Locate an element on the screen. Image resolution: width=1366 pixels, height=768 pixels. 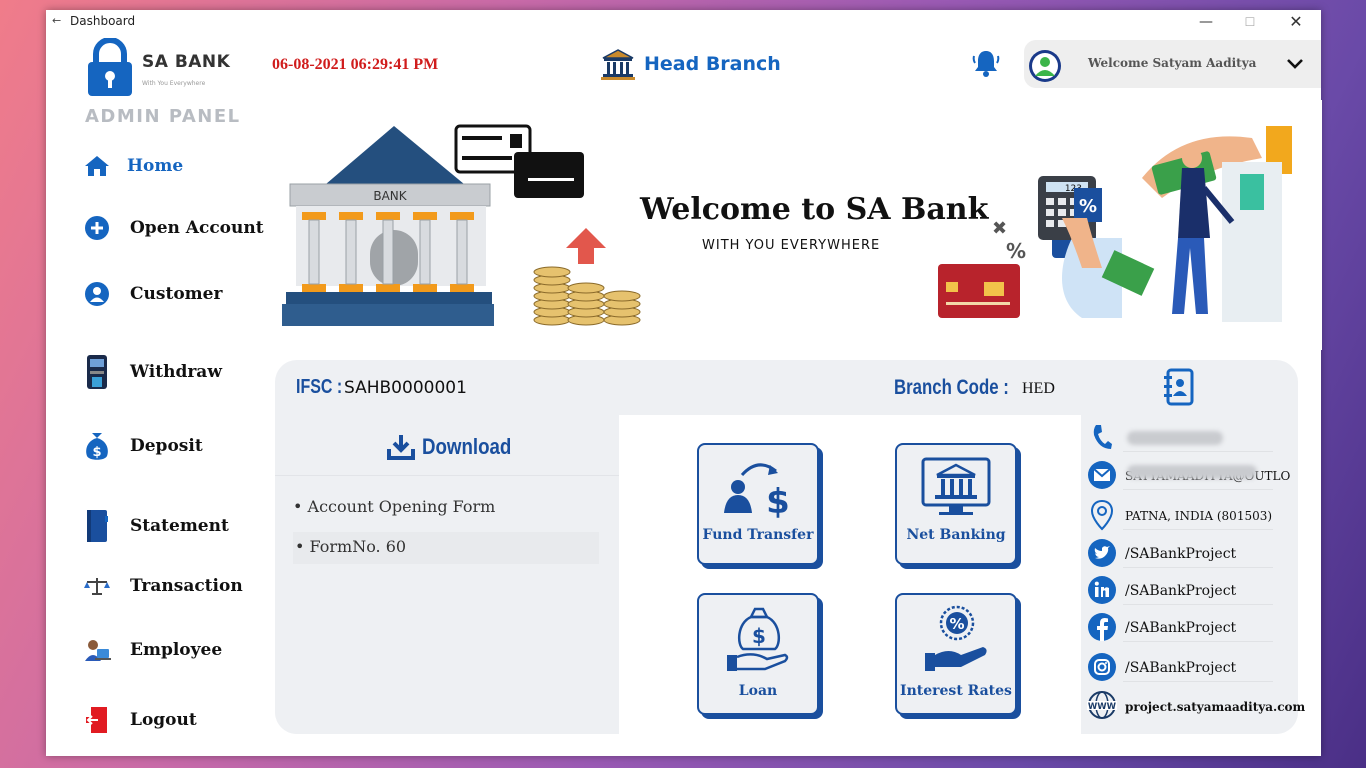
sidebar-item-label: Customer is located at coordinates (176, 294).